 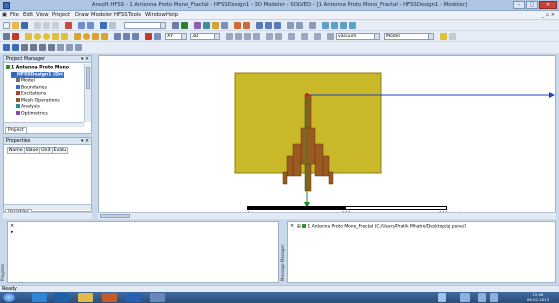 What do you see at coordinates (9, 297) in the screenshot?
I see `start-orb-icon` at bounding box center [9, 297].